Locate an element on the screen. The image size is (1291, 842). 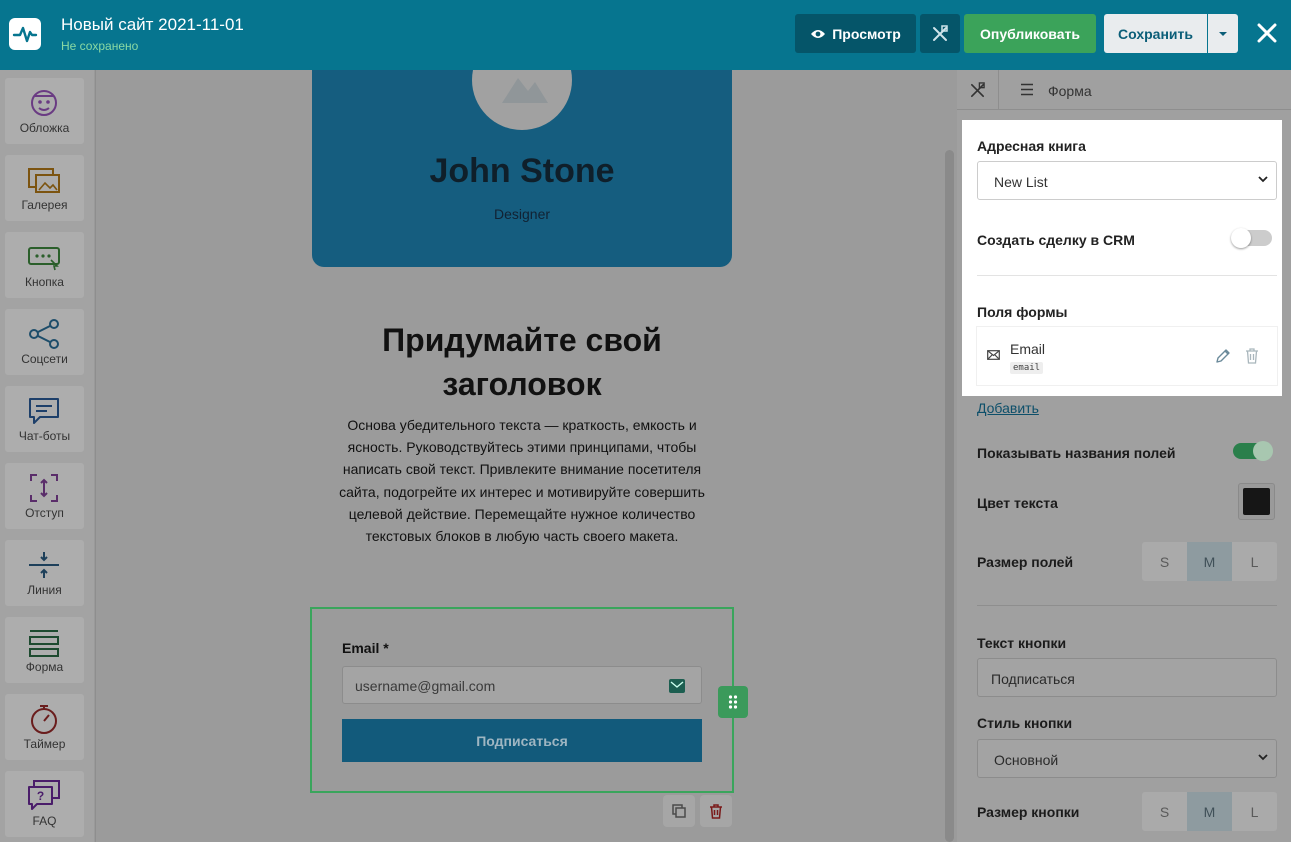
field-size-label: Размер полей is located at coordinates (1025, 562).